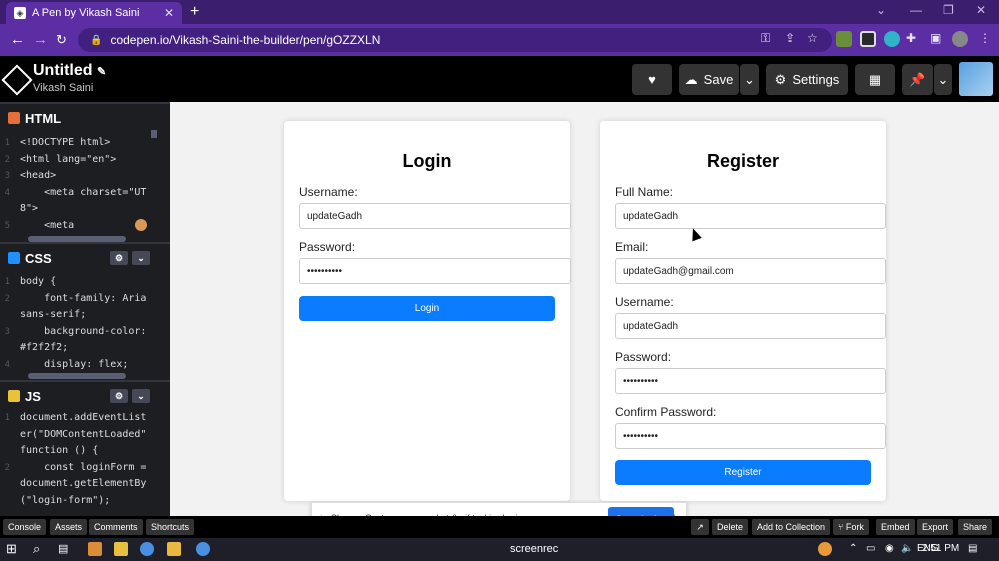  Describe the element at coordinates (85, 117) in the screenshot. I see `html-pane-header: HTML` at that location.